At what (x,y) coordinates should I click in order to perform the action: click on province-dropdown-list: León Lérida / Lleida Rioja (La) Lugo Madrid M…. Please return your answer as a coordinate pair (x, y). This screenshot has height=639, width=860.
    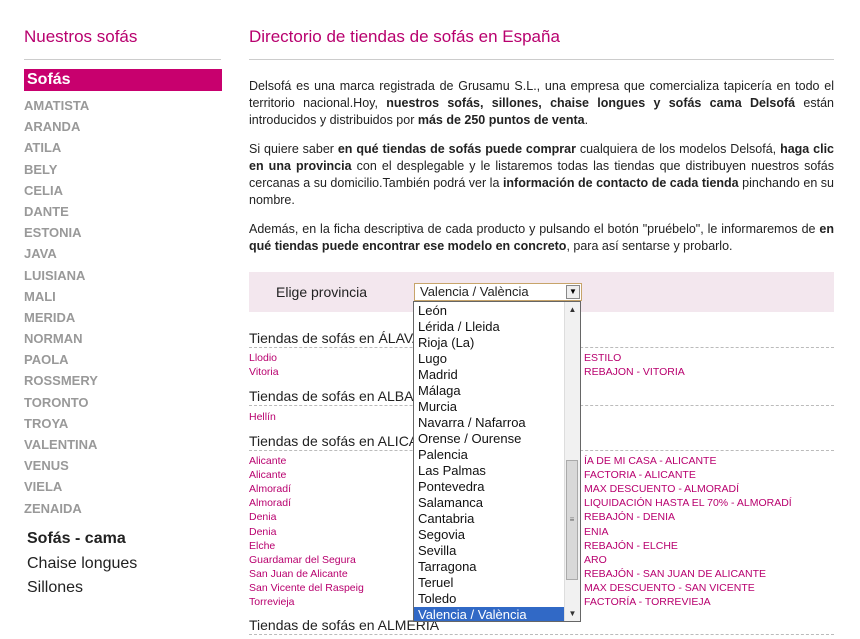
    Looking at the image, I should click on (497, 461).